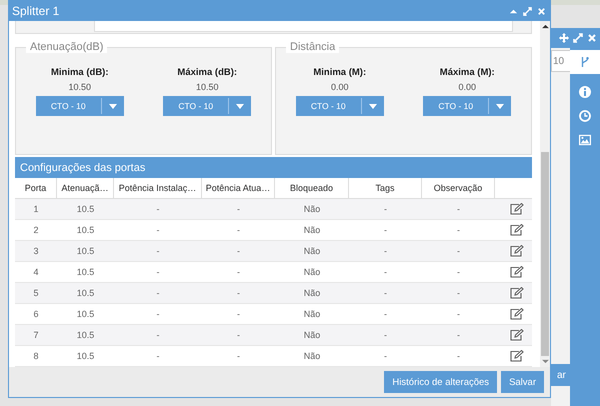  Describe the element at coordinates (36, 293) in the screenshot. I see `table-cell-text: 5` at that location.